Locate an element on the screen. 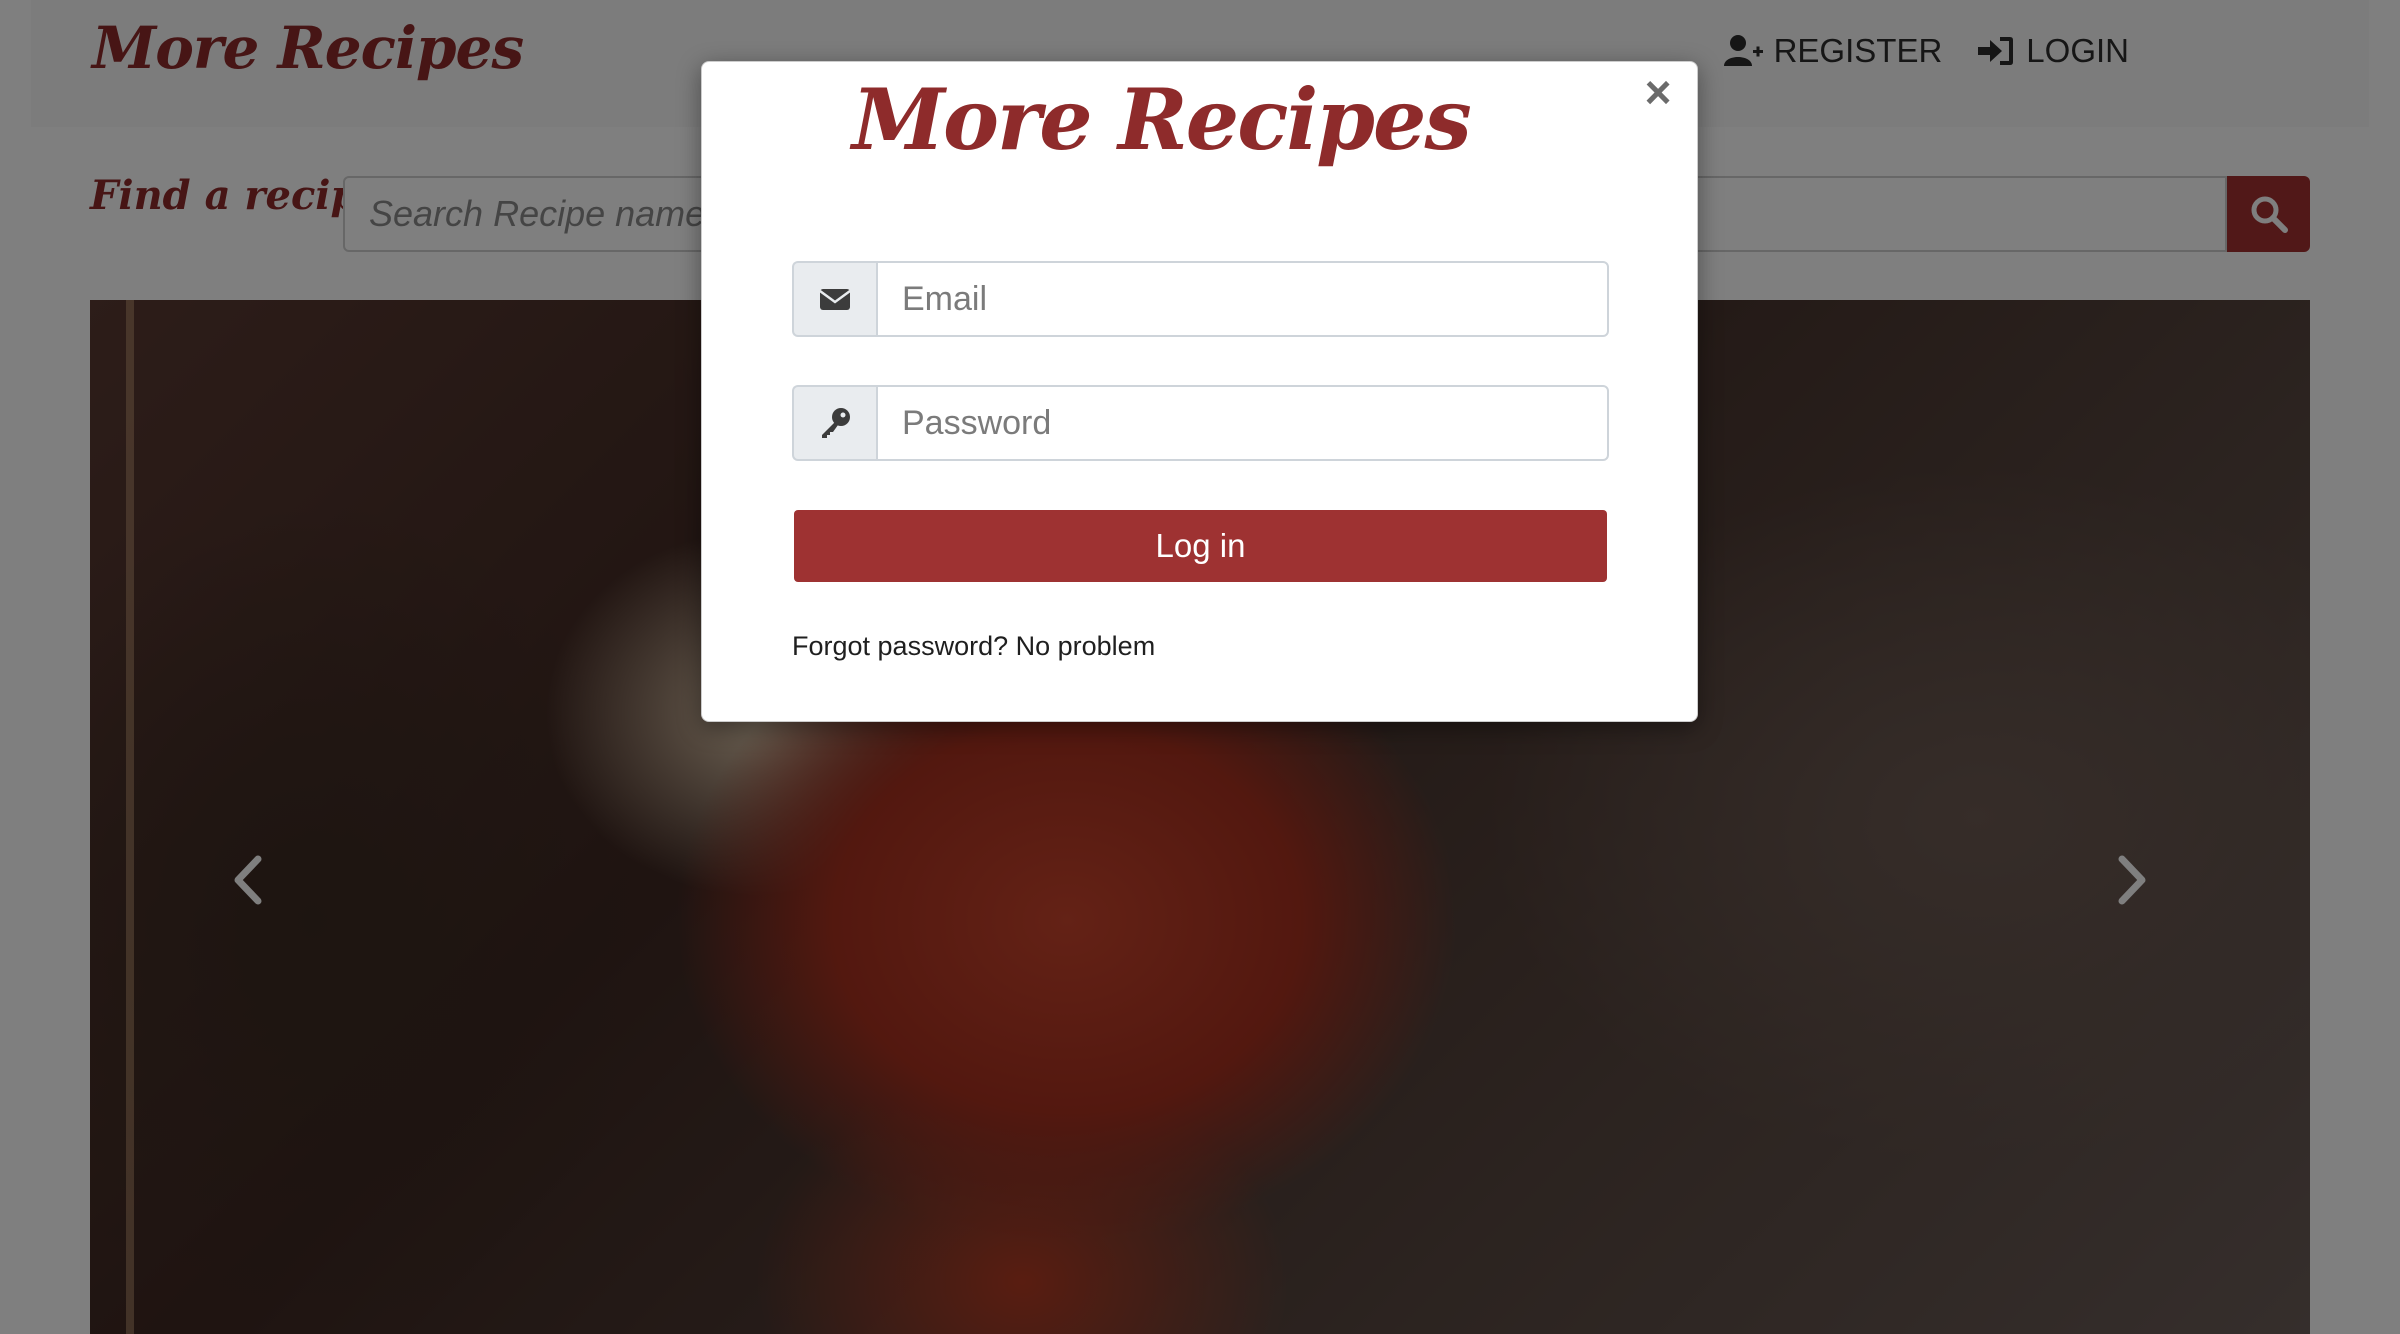 This screenshot has width=2400, height=1334. modal-brand-logo: More Recipes is located at coordinates (1162, 119).